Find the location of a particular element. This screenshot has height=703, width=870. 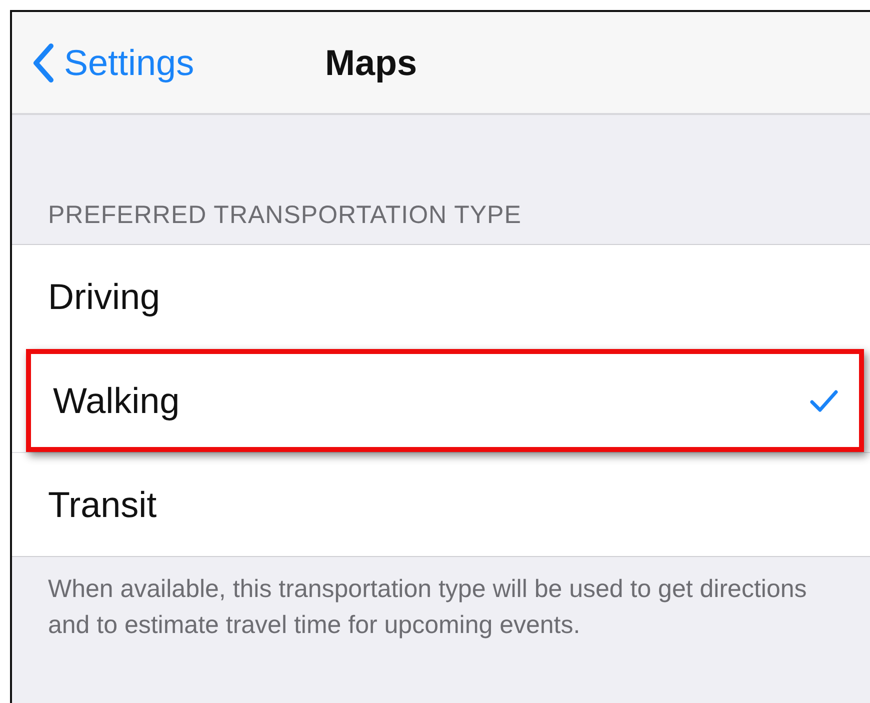

option-label: Walking is located at coordinates (116, 401).